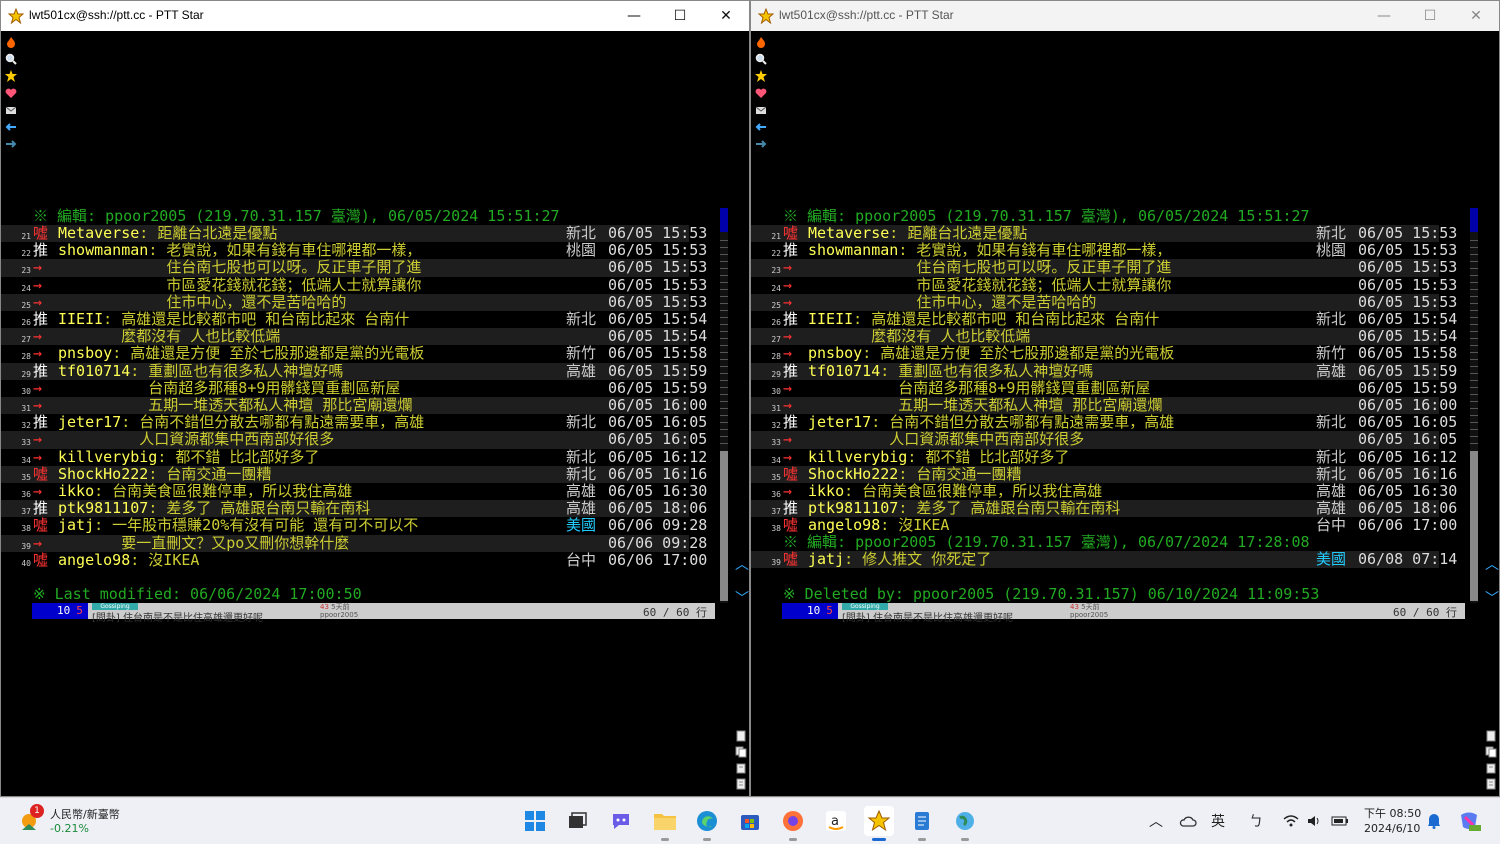 Image resolution: width=1500 pixels, height=844 pixels. I want to click on window-title: lwt501cx@ssh://ptt.cc - PTT Star, so click(116, 15).